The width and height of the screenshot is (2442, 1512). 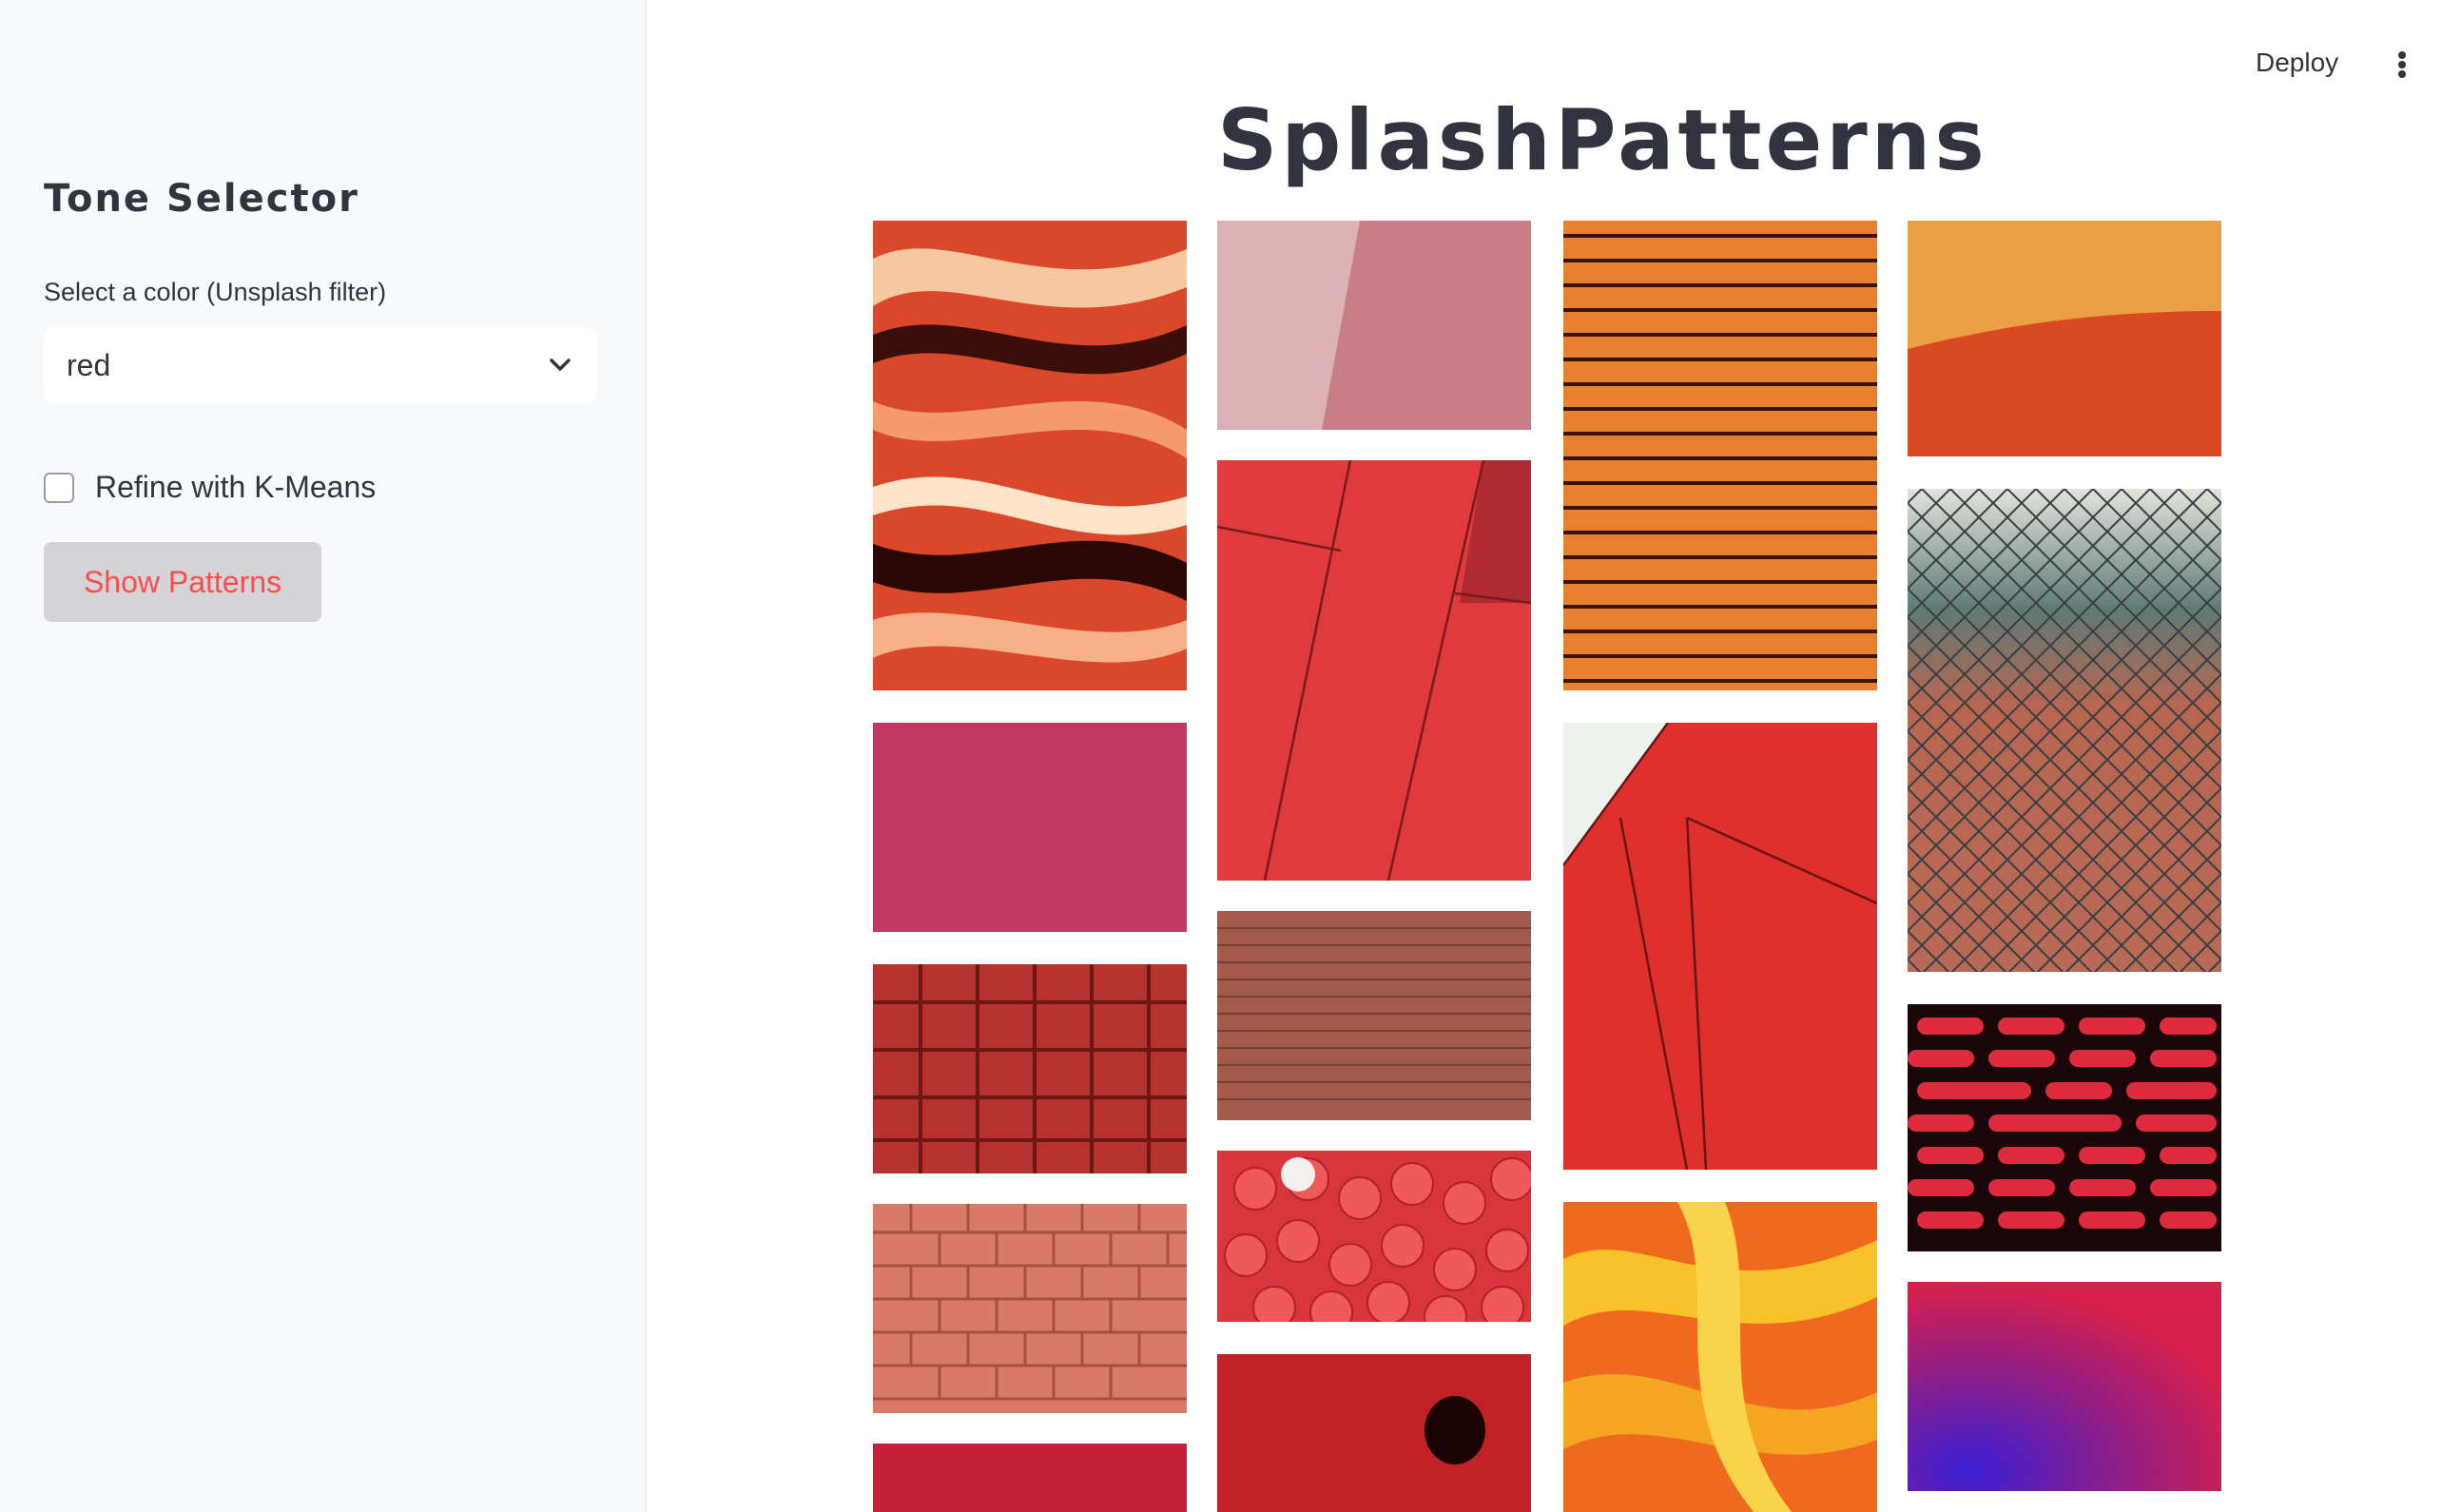 What do you see at coordinates (2402, 65) in the screenshot?
I see `kebab-menu-icon` at bounding box center [2402, 65].